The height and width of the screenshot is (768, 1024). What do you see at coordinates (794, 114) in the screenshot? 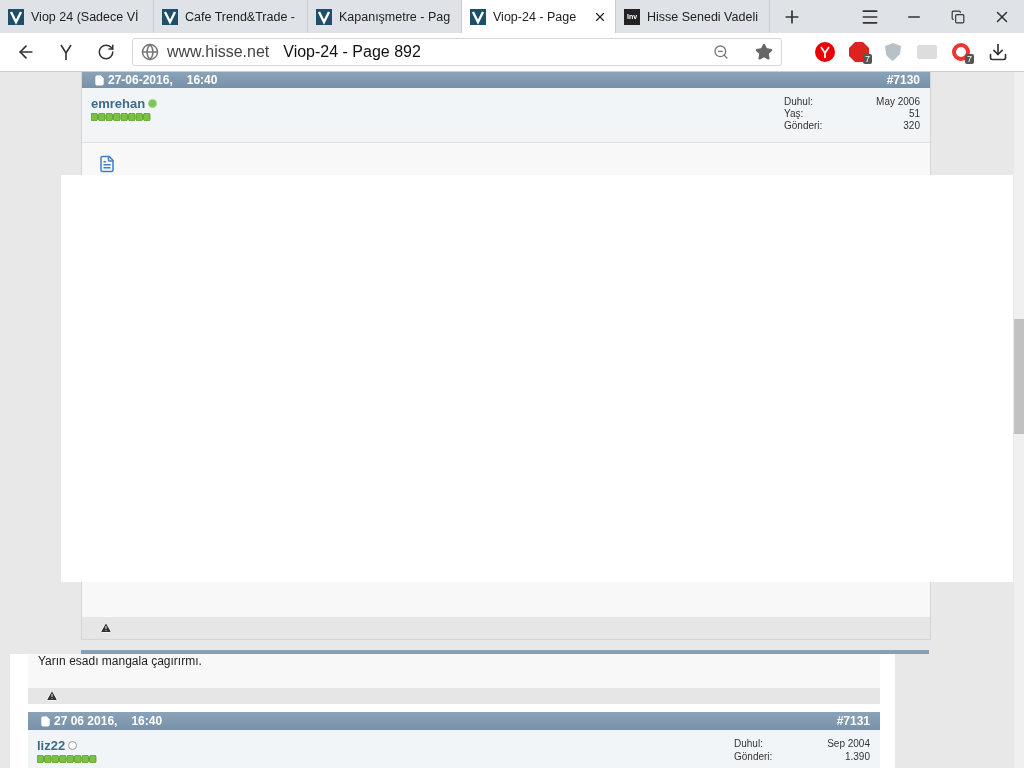
I see `stat-label: Yaş:` at bounding box center [794, 114].